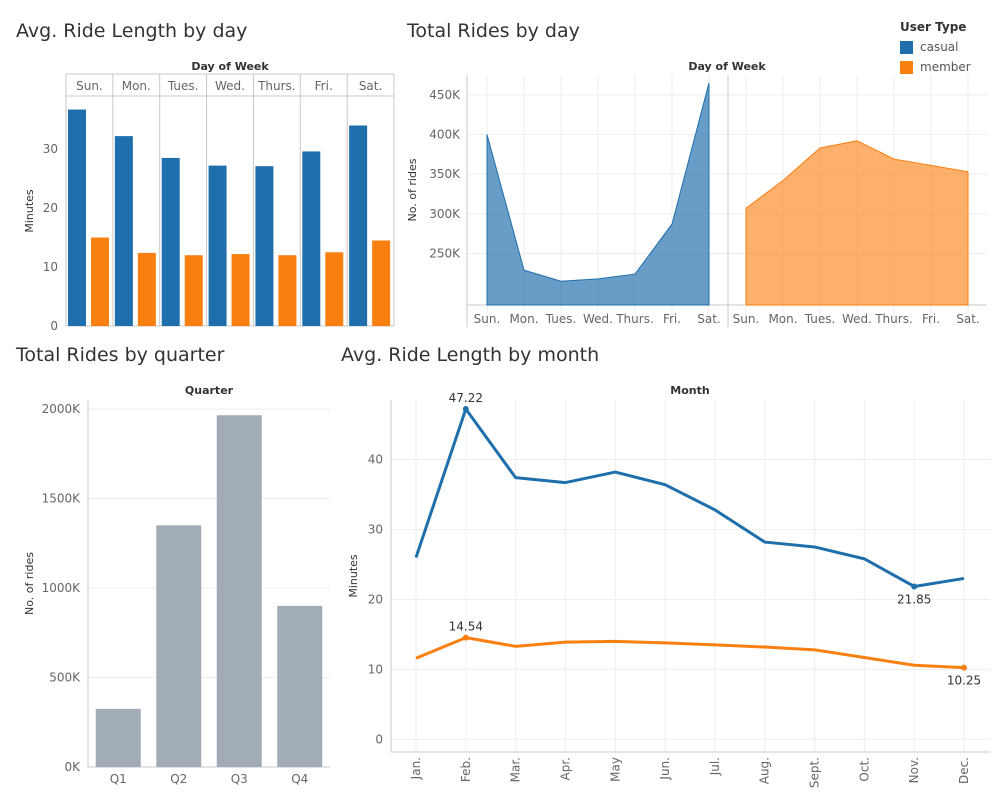 The width and height of the screenshot is (999, 799). Describe the element at coordinates (230, 66) in the screenshot. I see `axis-title-x-day: Day of Week` at that location.